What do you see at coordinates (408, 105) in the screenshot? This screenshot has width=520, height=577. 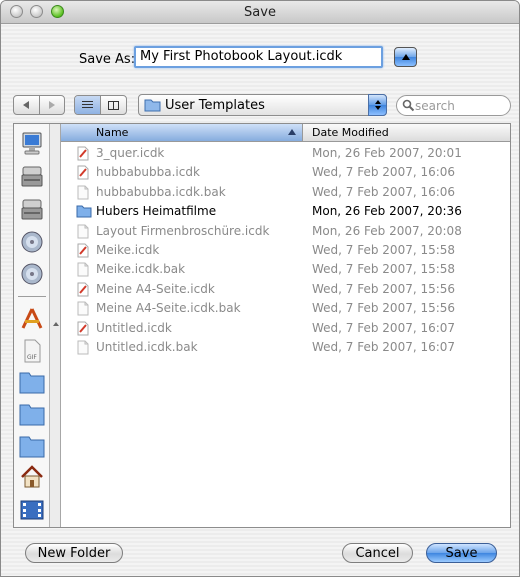 I see `search-icon` at bounding box center [408, 105].